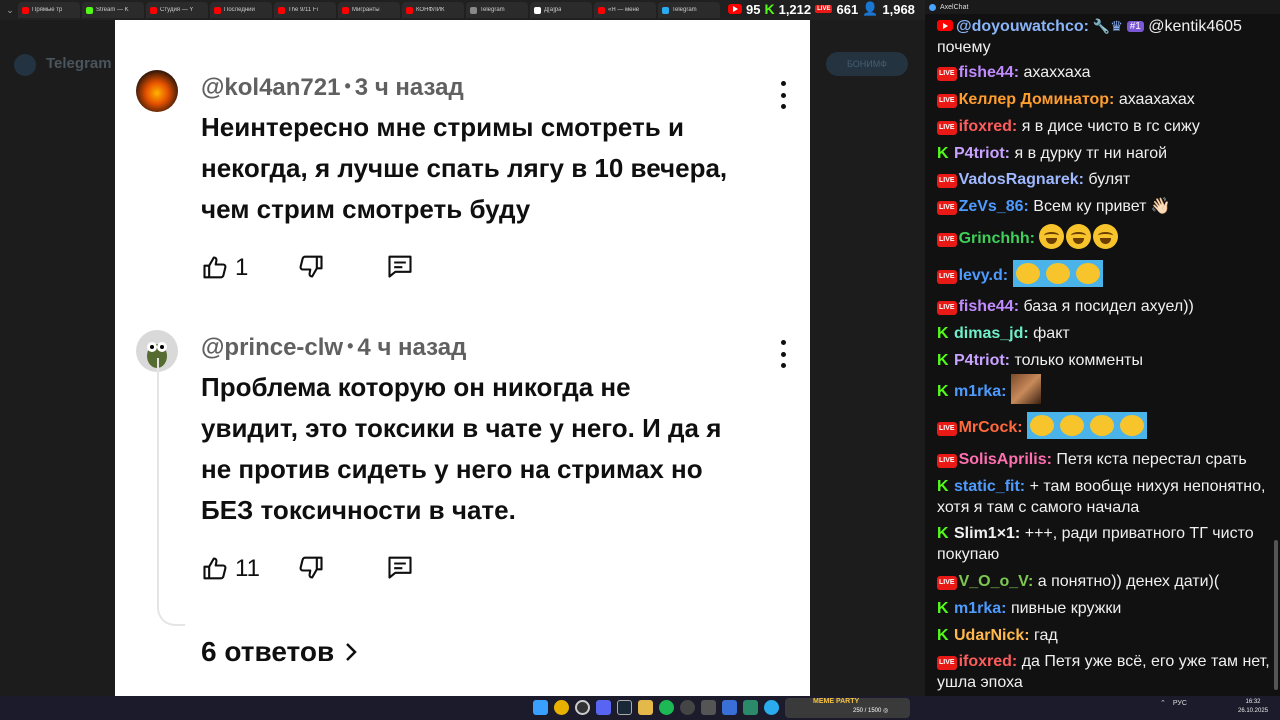 This screenshot has height=720, width=1280. I want to click on browser-tab: Д[а]ра, so click(561, 10).